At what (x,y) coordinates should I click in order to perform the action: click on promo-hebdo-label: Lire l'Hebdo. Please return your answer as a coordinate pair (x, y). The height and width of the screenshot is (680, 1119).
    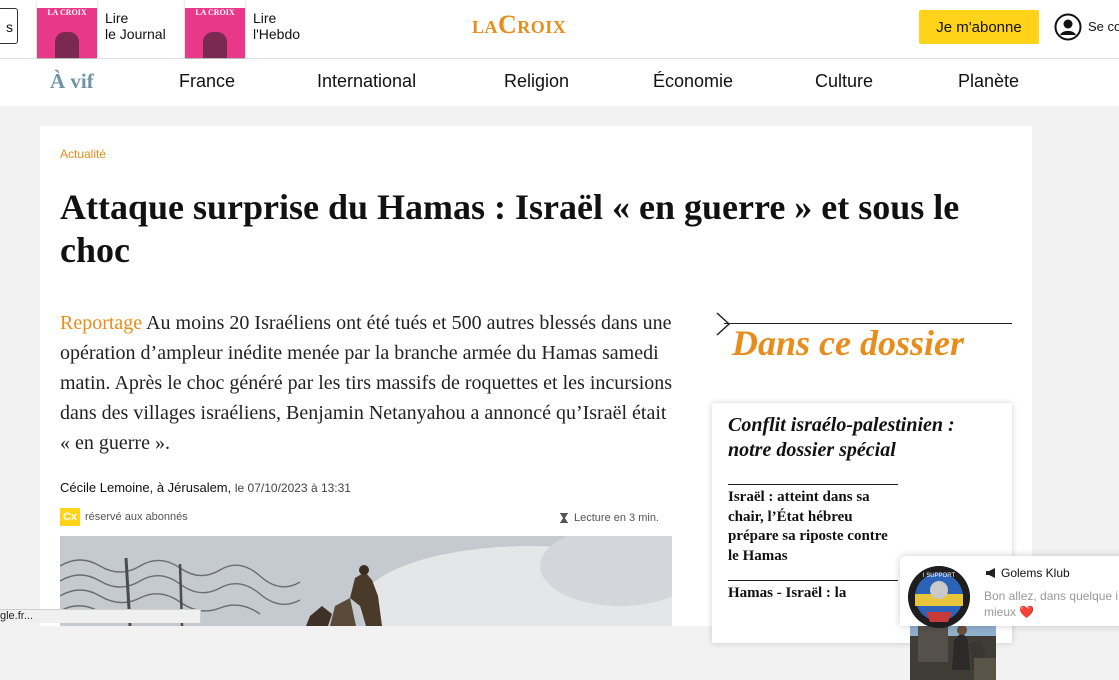
    Looking at the image, I should click on (276, 26).